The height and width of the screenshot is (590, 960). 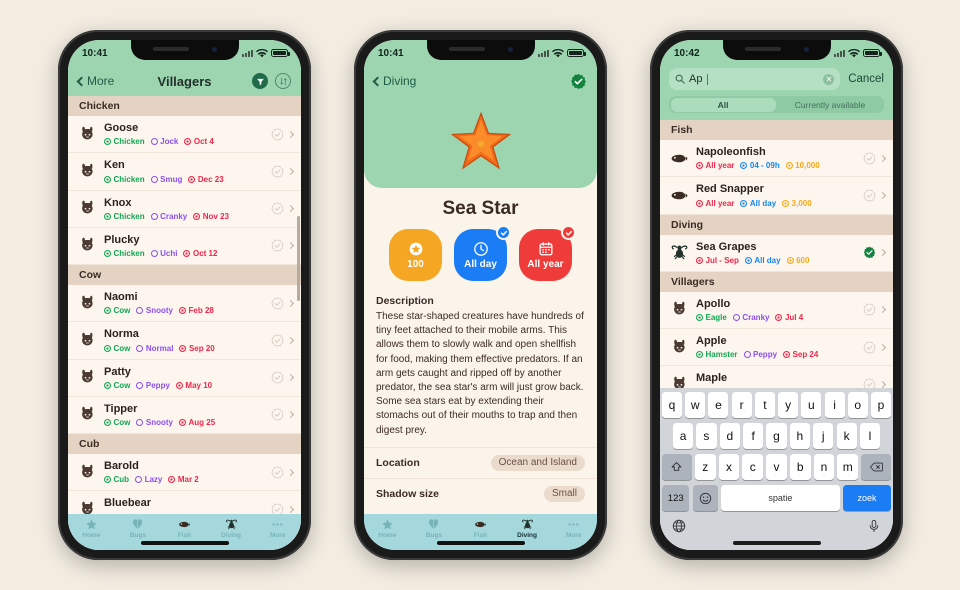 I want to click on info-badge: All year, so click(x=547, y=253).